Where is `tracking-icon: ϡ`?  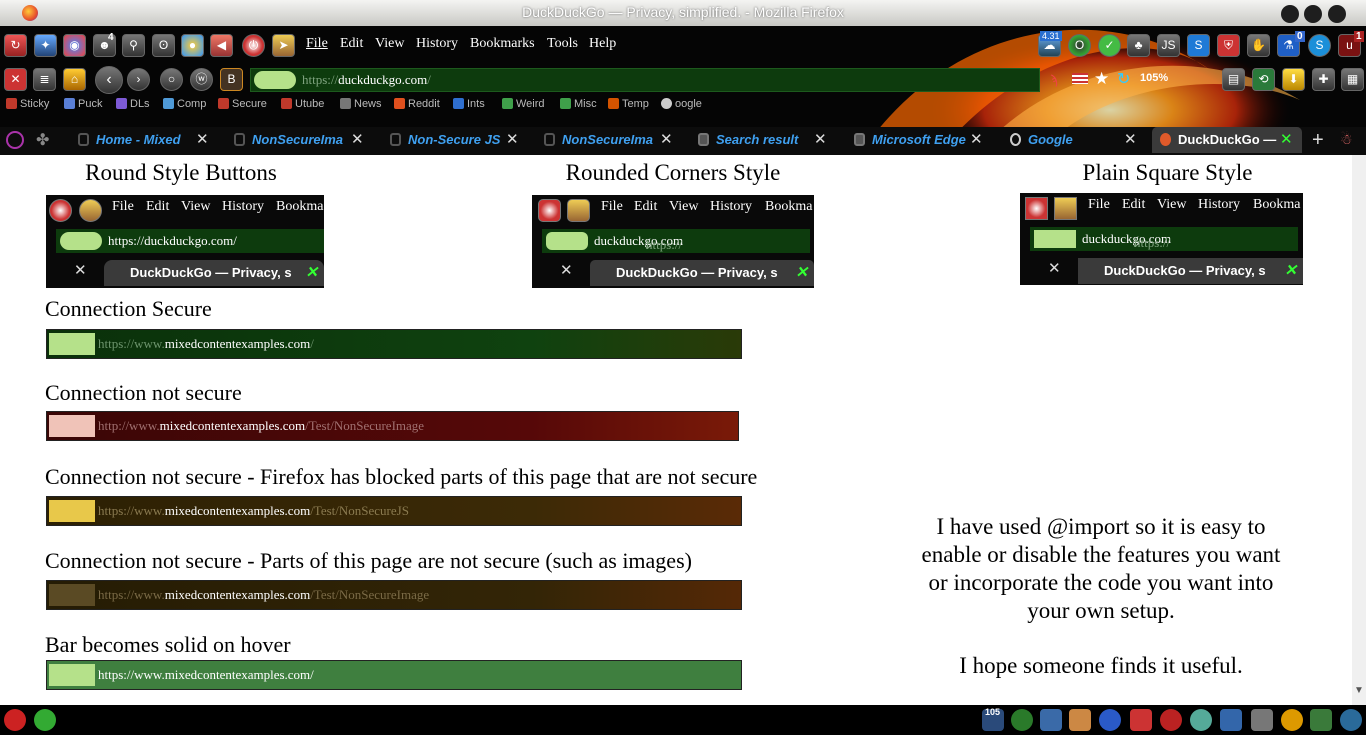
tracking-icon: ϡ is located at coordinates (1054, 79).